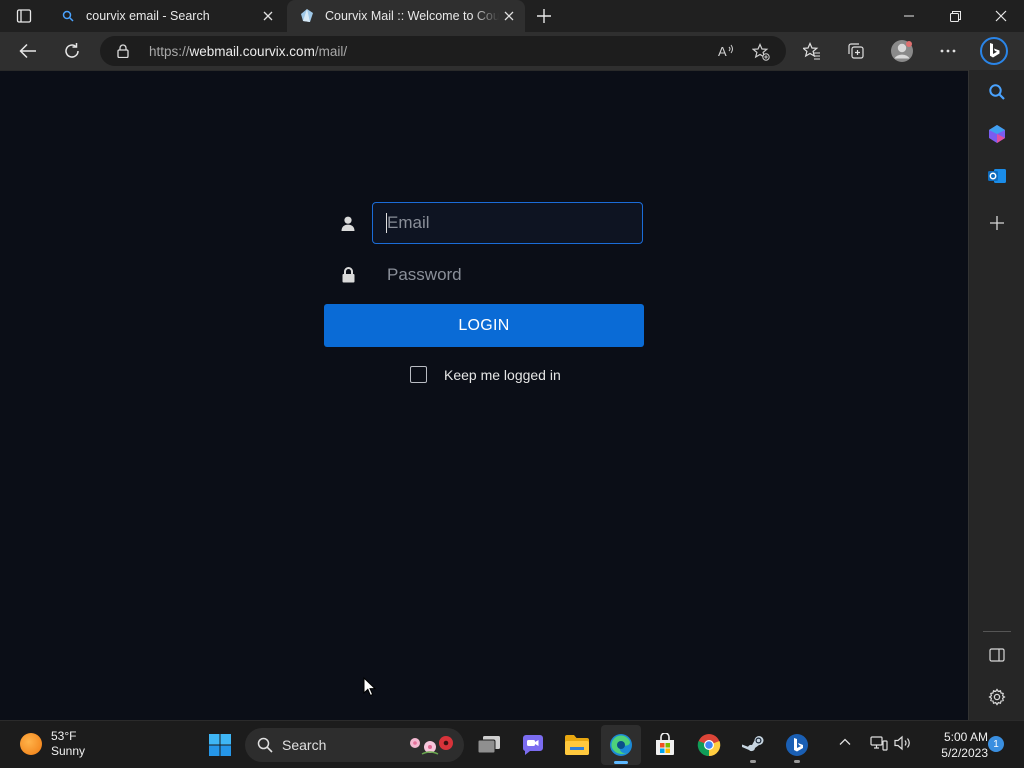 The width and height of the screenshot is (1024, 768). What do you see at coordinates (169, 51) in the screenshot?
I see `url-scheme: https://` at bounding box center [169, 51].